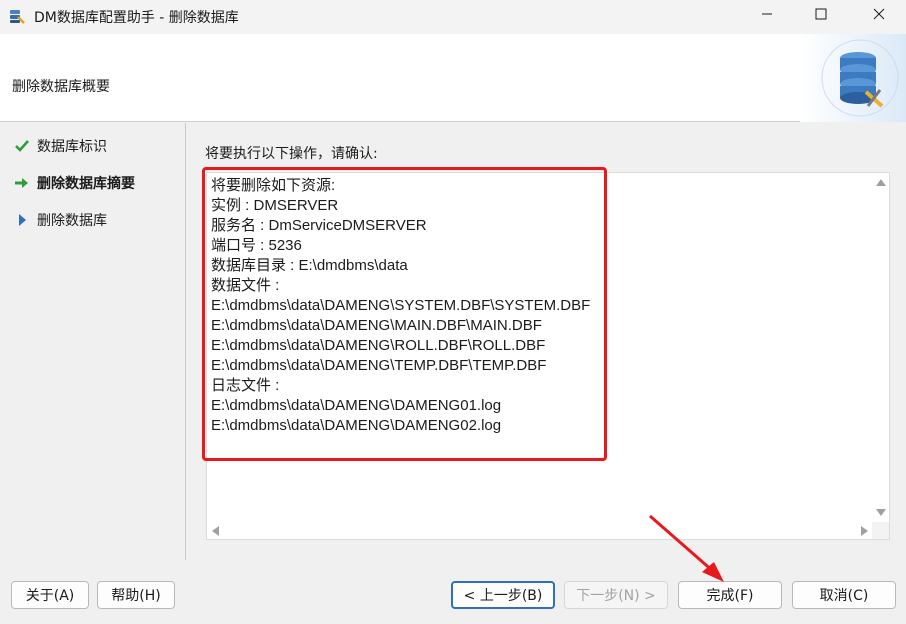  What do you see at coordinates (453, 78) in the screenshot?
I see `wizard-header: 删除数据库概要` at bounding box center [453, 78].